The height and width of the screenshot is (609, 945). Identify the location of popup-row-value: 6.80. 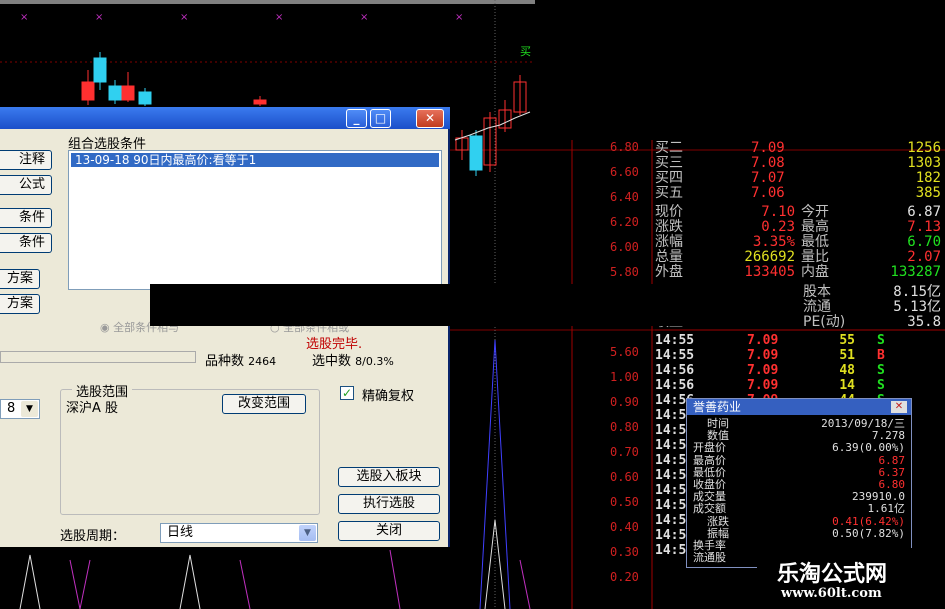
(892, 484).